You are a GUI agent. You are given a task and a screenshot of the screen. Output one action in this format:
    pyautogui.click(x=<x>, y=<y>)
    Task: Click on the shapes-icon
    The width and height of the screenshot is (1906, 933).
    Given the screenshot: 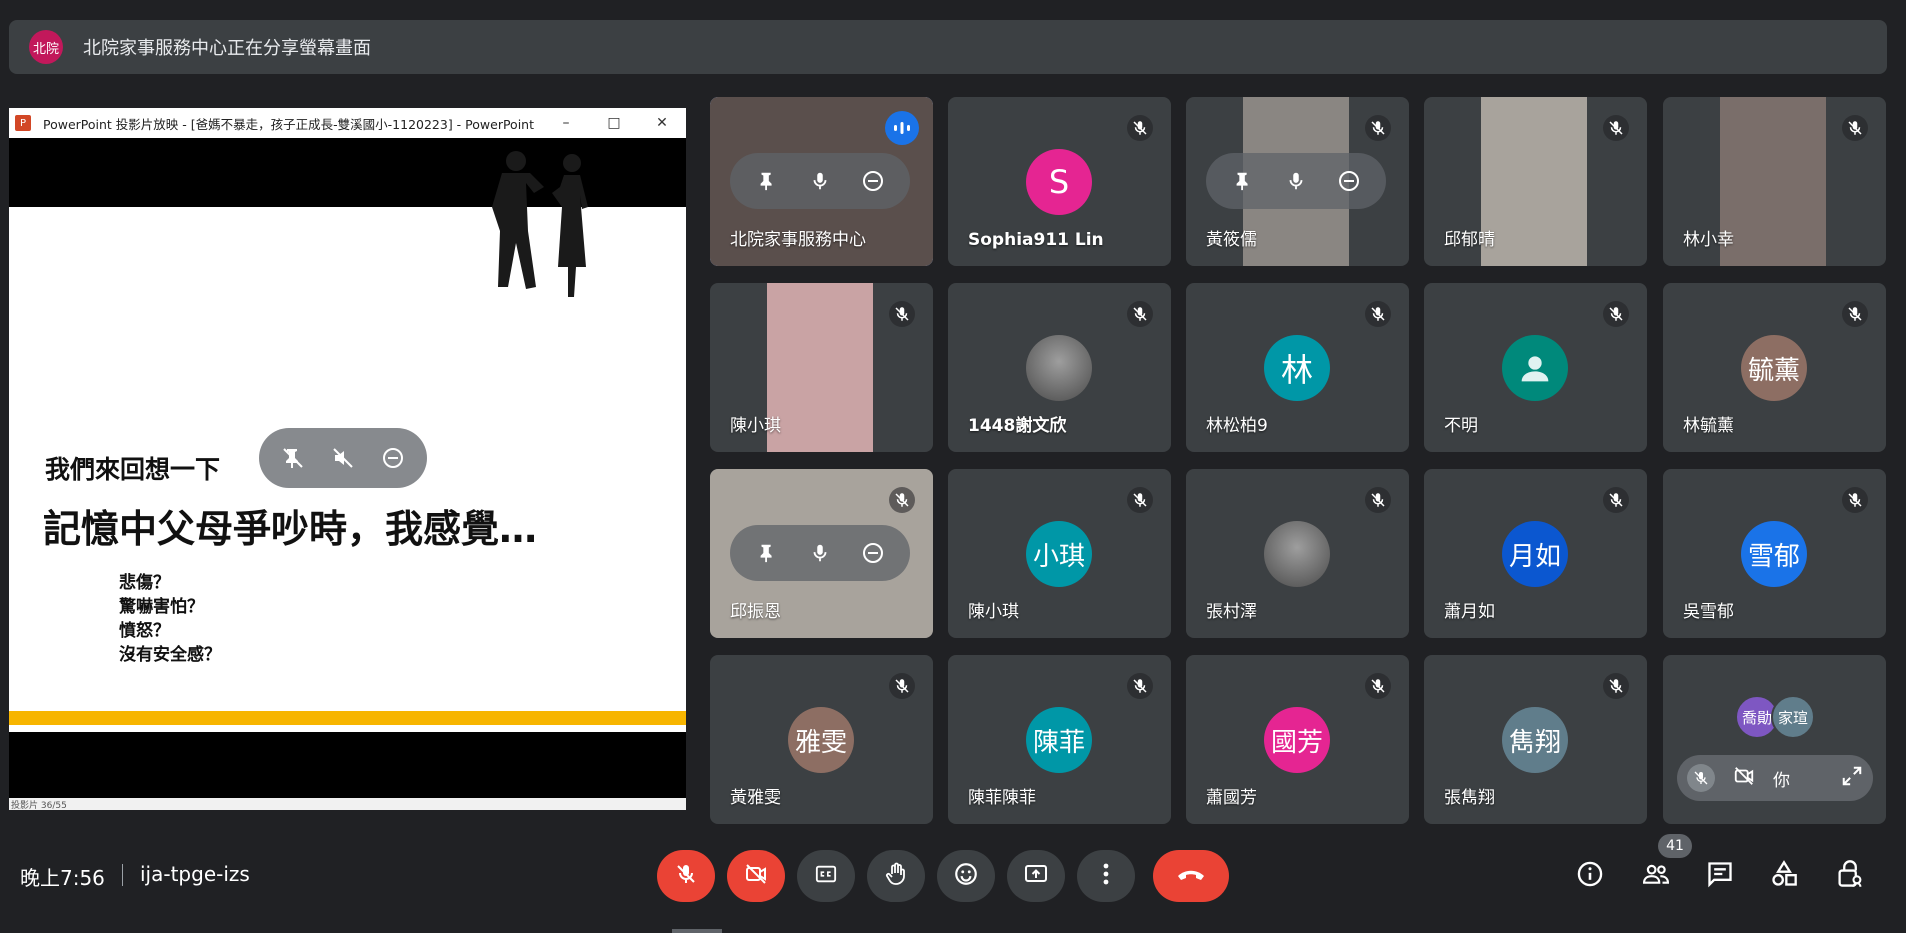 What is the action you would take?
    pyautogui.click(x=1784, y=876)
    